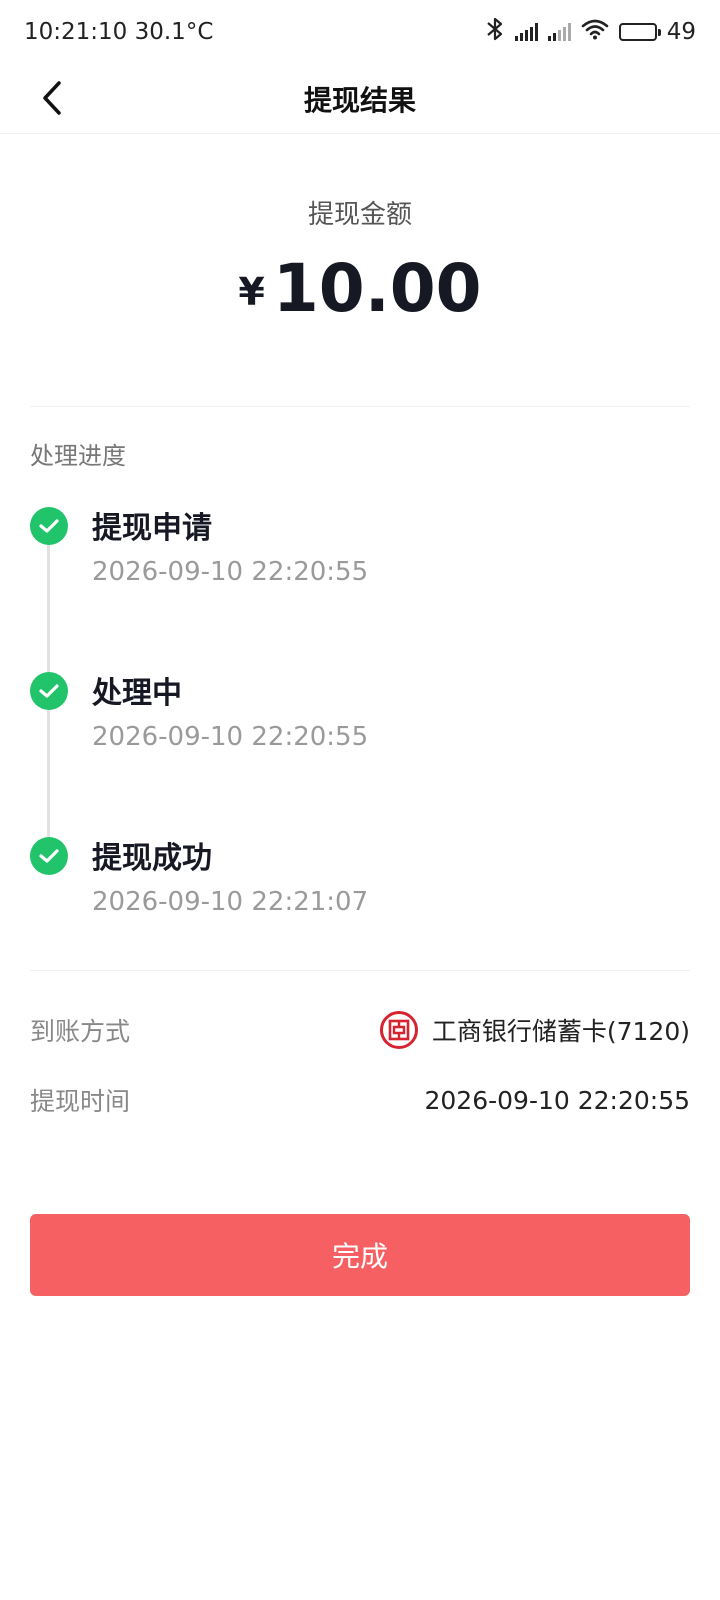  I want to click on page-title: 提现结果, so click(359, 100).